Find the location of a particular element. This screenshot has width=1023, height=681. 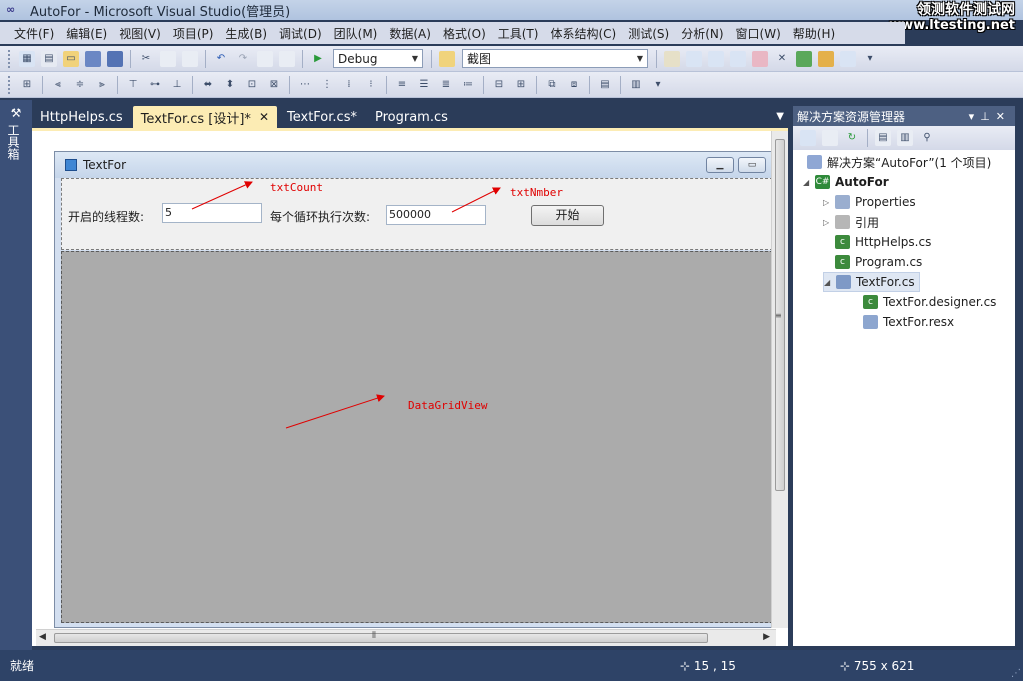

horizontal-scrollbar: ◀ ⦀ ▶ is located at coordinates (406, 637).